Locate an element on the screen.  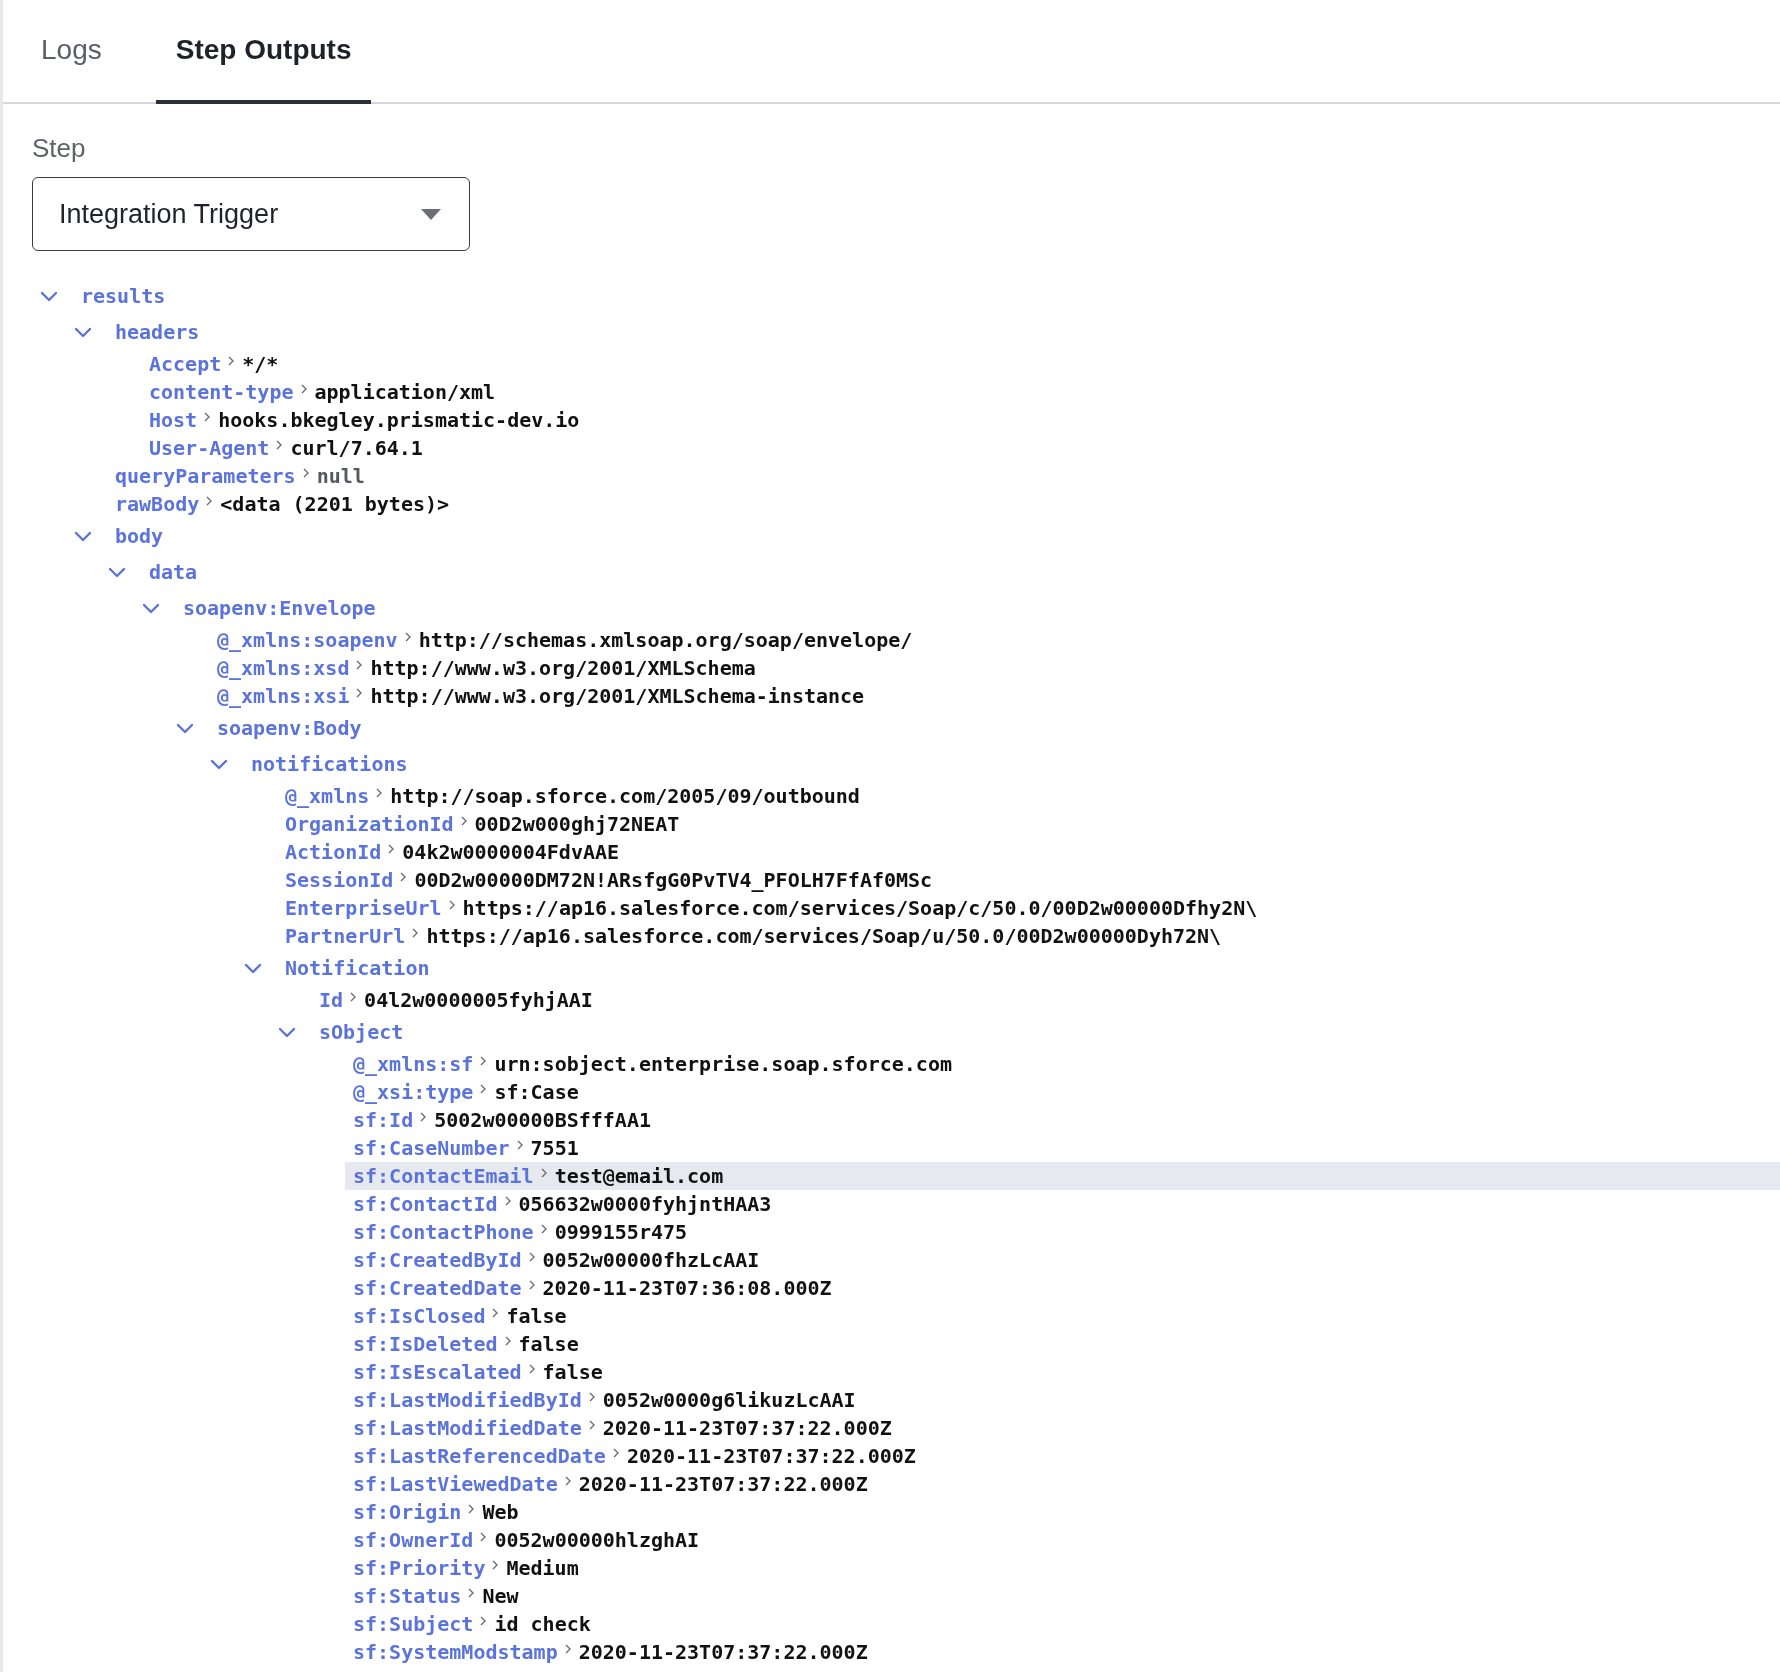
tree-key: @_xmlns:sf is located at coordinates (413, 1064).